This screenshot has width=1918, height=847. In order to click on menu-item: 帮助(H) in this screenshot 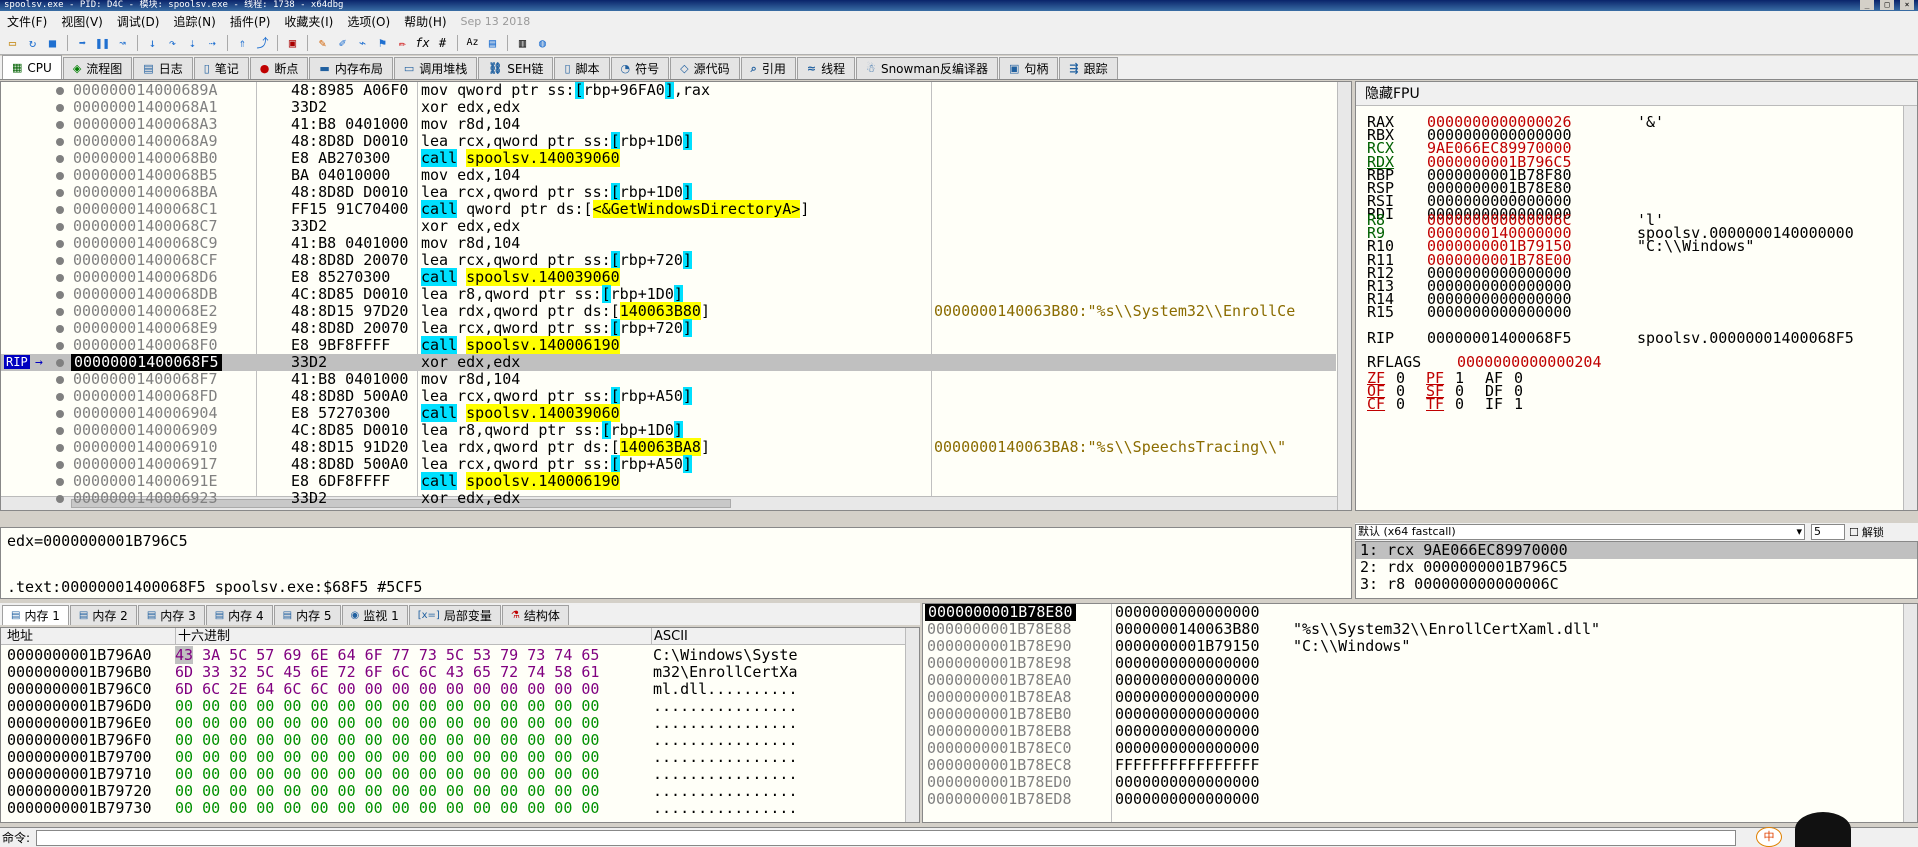, I will do `click(425, 21)`.